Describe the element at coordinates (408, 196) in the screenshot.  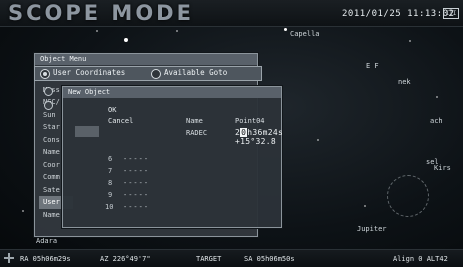
I see `target-circle` at that location.